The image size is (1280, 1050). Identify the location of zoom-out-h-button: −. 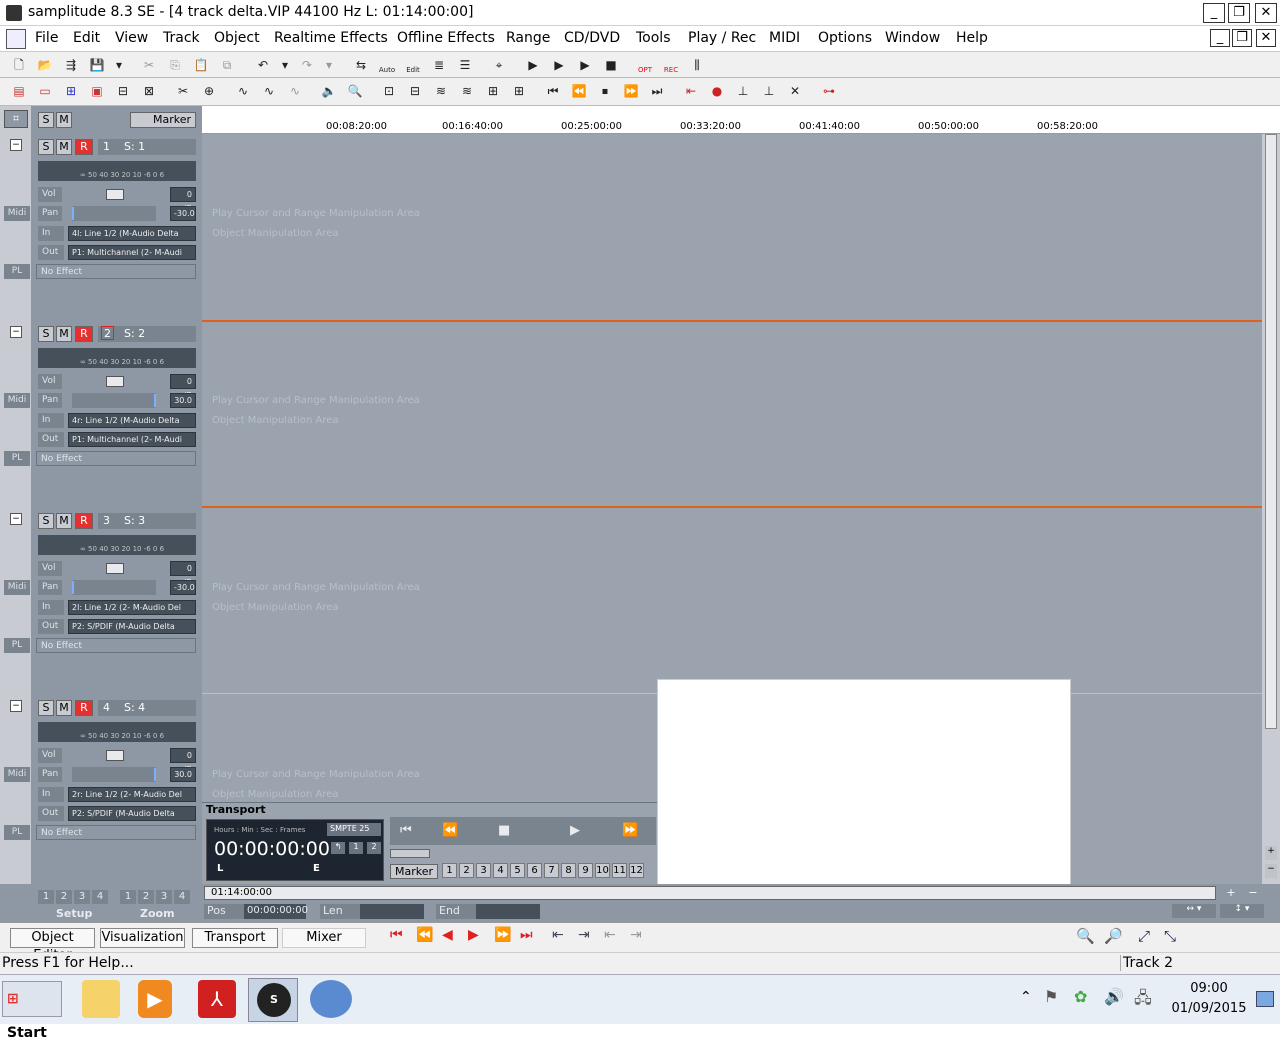
(1253, 893).